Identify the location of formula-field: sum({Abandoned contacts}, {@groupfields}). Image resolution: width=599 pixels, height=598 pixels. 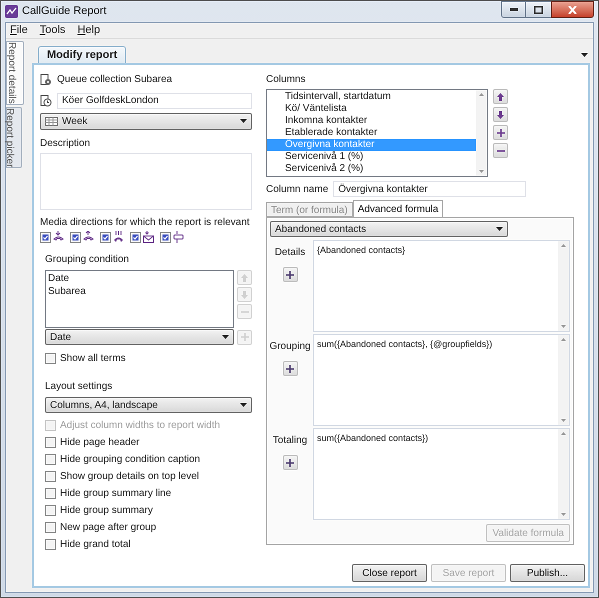
(441, 380).